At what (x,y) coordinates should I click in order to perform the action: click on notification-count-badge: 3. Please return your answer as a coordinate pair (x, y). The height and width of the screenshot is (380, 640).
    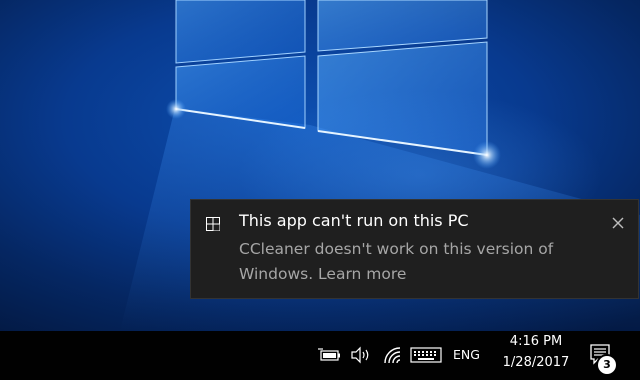
    Looking at the image, I should click on (607, 365).